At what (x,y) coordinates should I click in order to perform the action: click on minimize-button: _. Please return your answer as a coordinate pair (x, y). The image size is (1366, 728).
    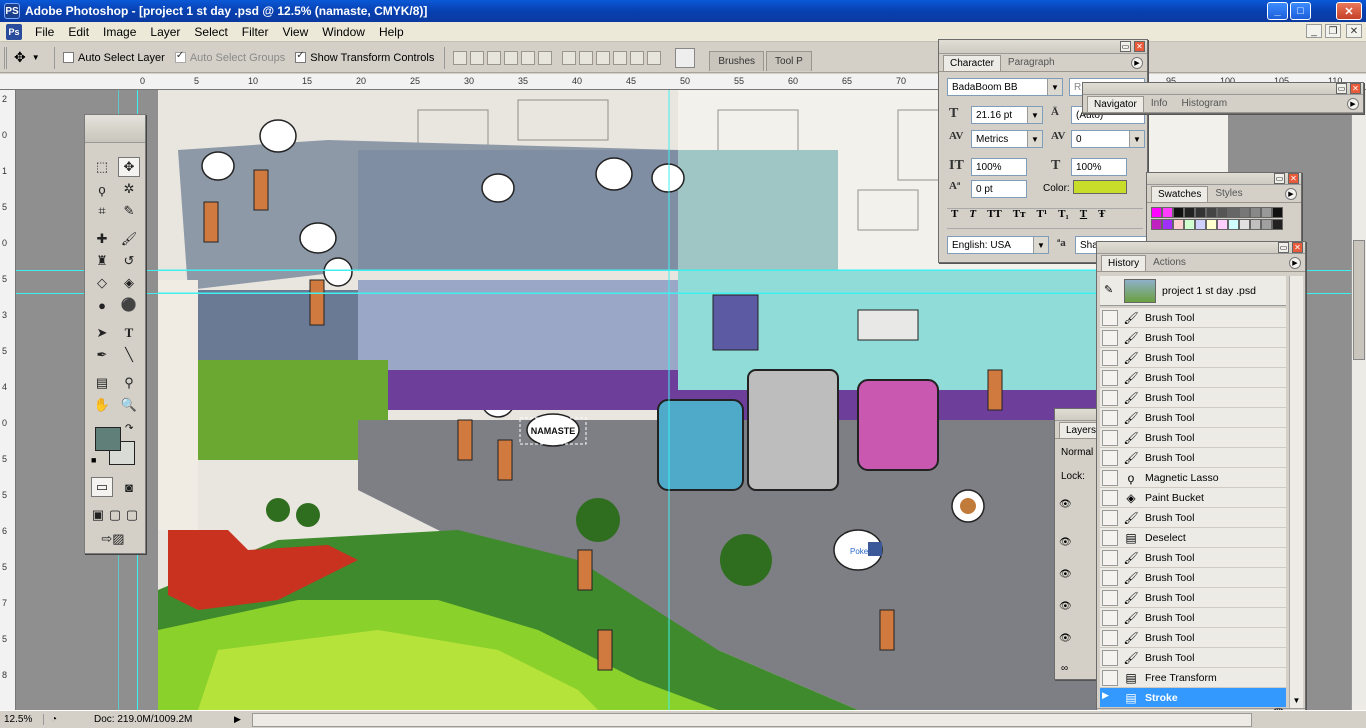
    Looking at the image, I should click on (1277, 11).